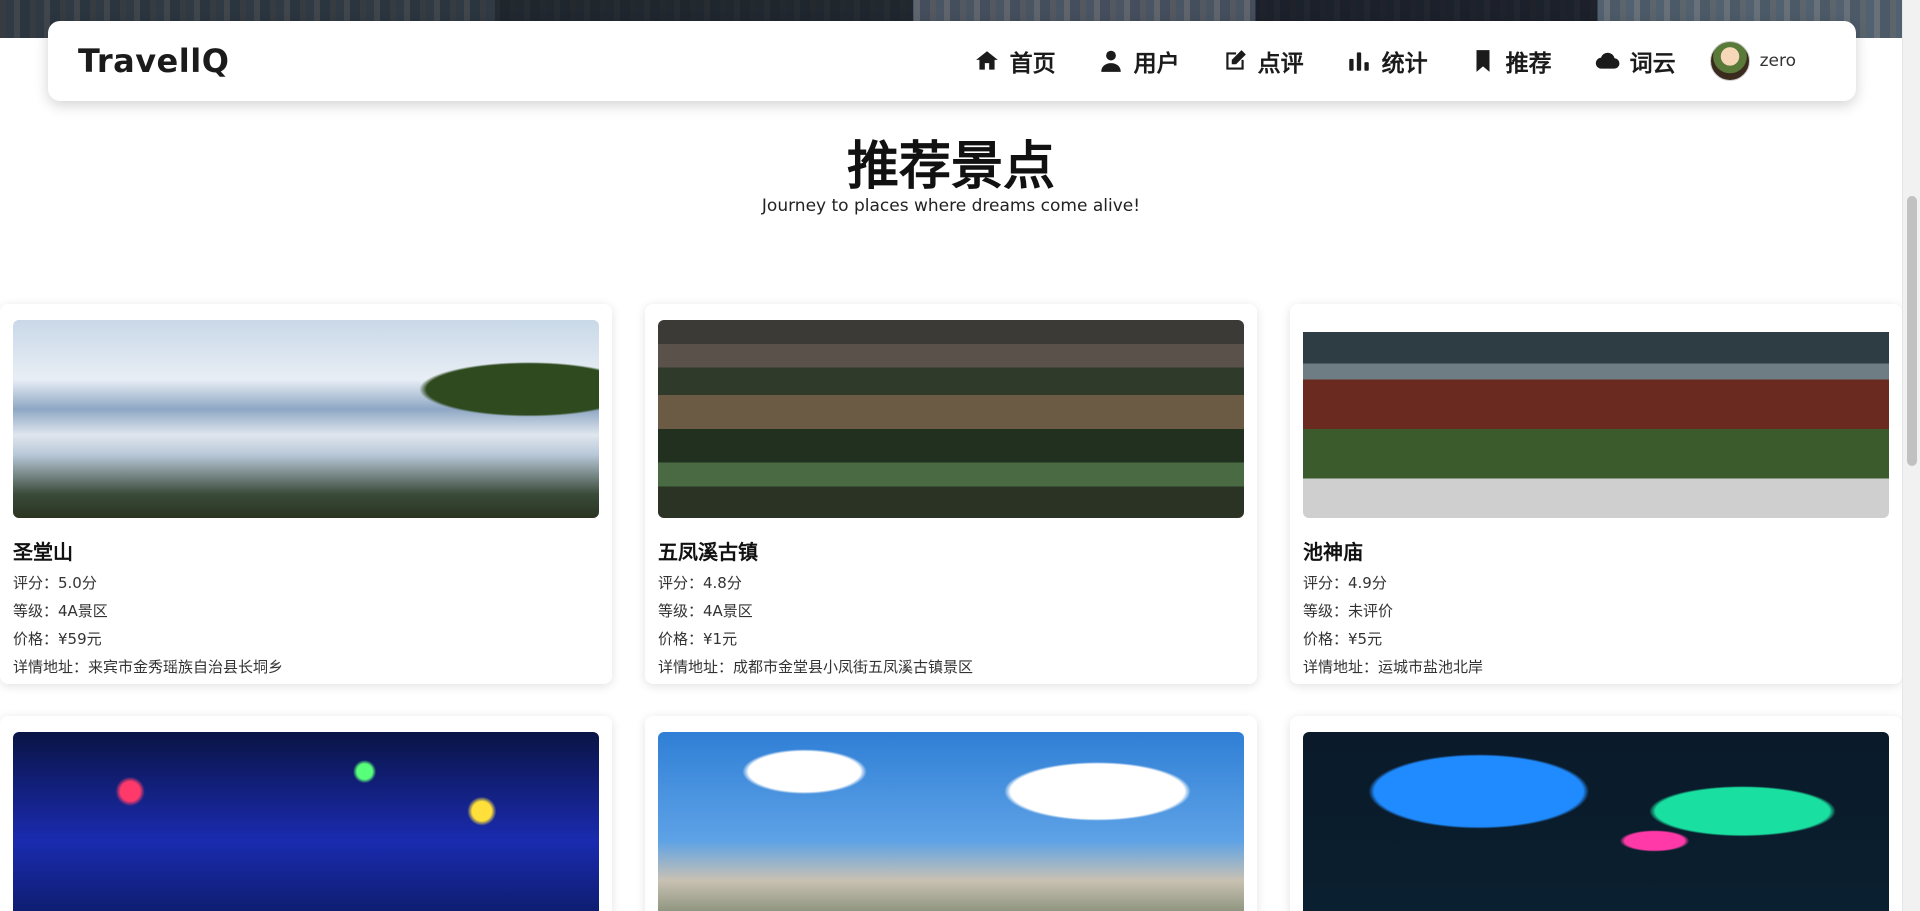 Image resolution: width=1920 pixels, height=911 pixels. Describe the element at coordinates (1032, 64) in the screenshot. I see `nav-item-label: 首页` at that location.